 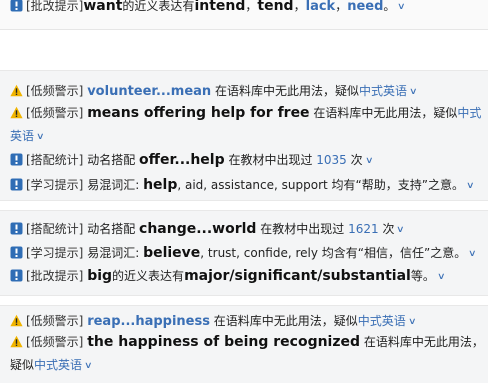 What do you see at coordinates (224, 342) in the screenshot?
I see `keyword: the happiness of being recognized` at bounding box center [224, 342].